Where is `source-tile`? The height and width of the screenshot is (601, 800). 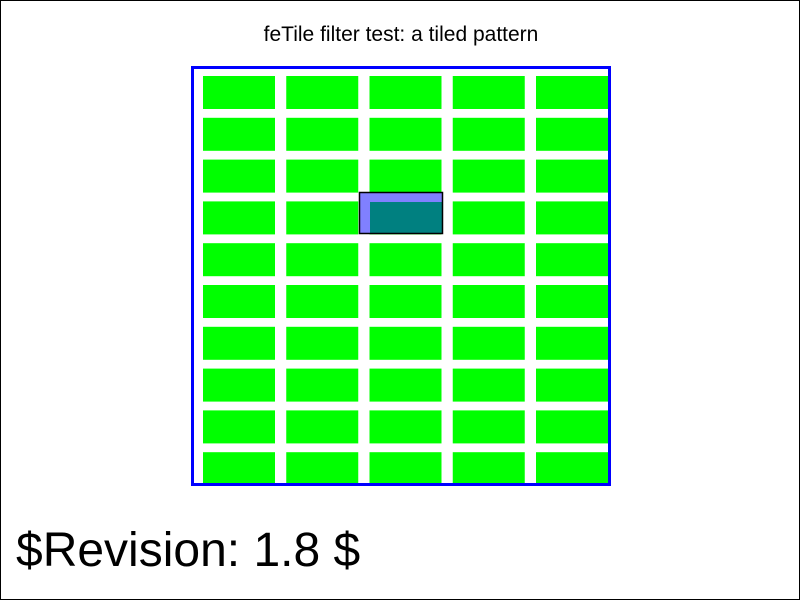
source-tile is located at coordinates (401, 213).